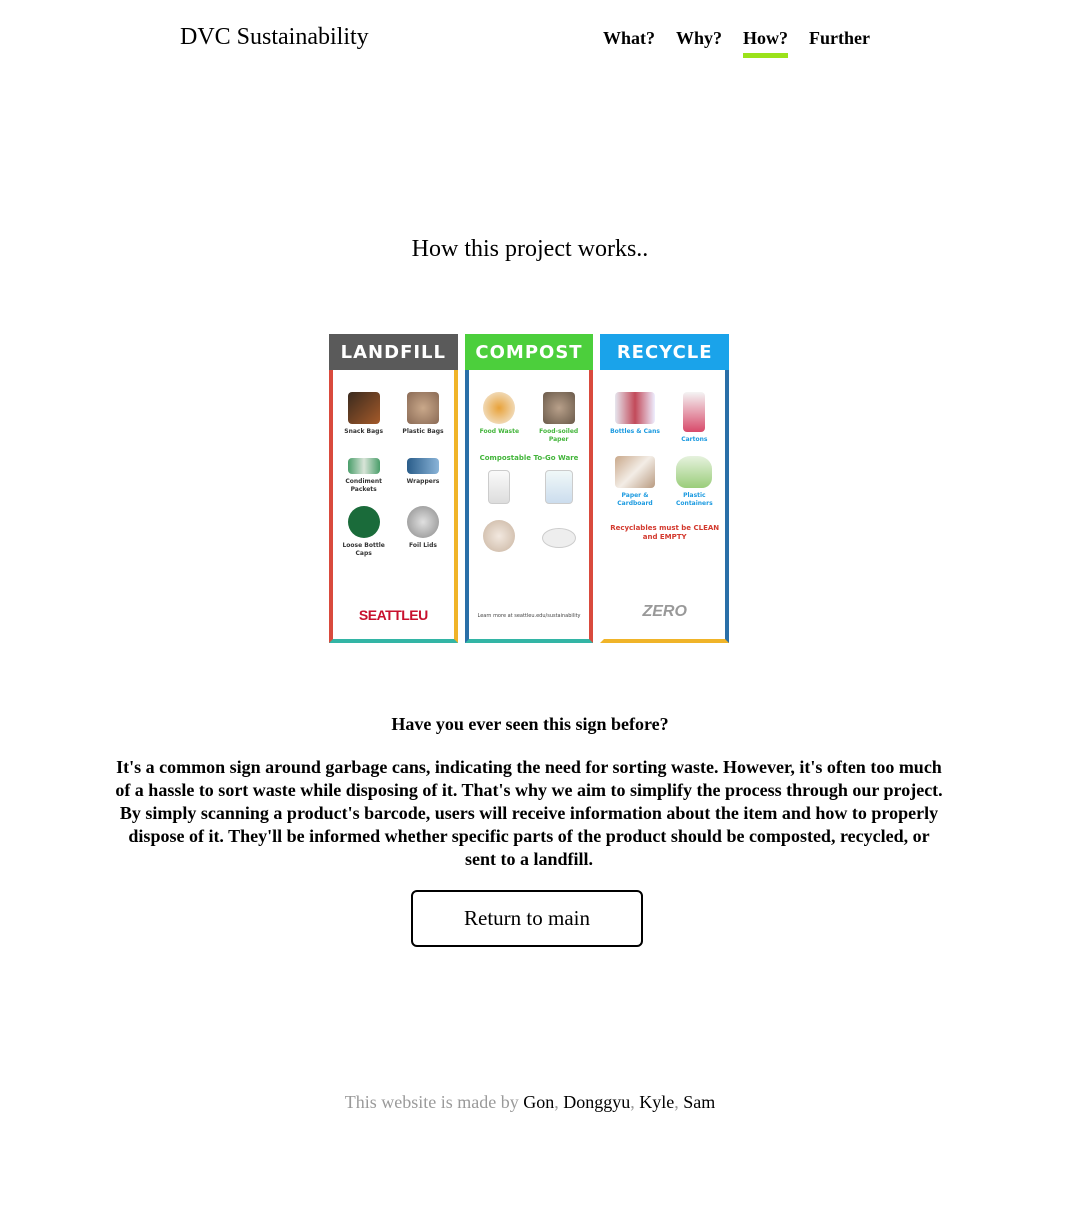  What do you see at coordinates (527, 918) in the screenshot?
I see `return-to-main-button: Return to main` at bounding box center [527, 918].